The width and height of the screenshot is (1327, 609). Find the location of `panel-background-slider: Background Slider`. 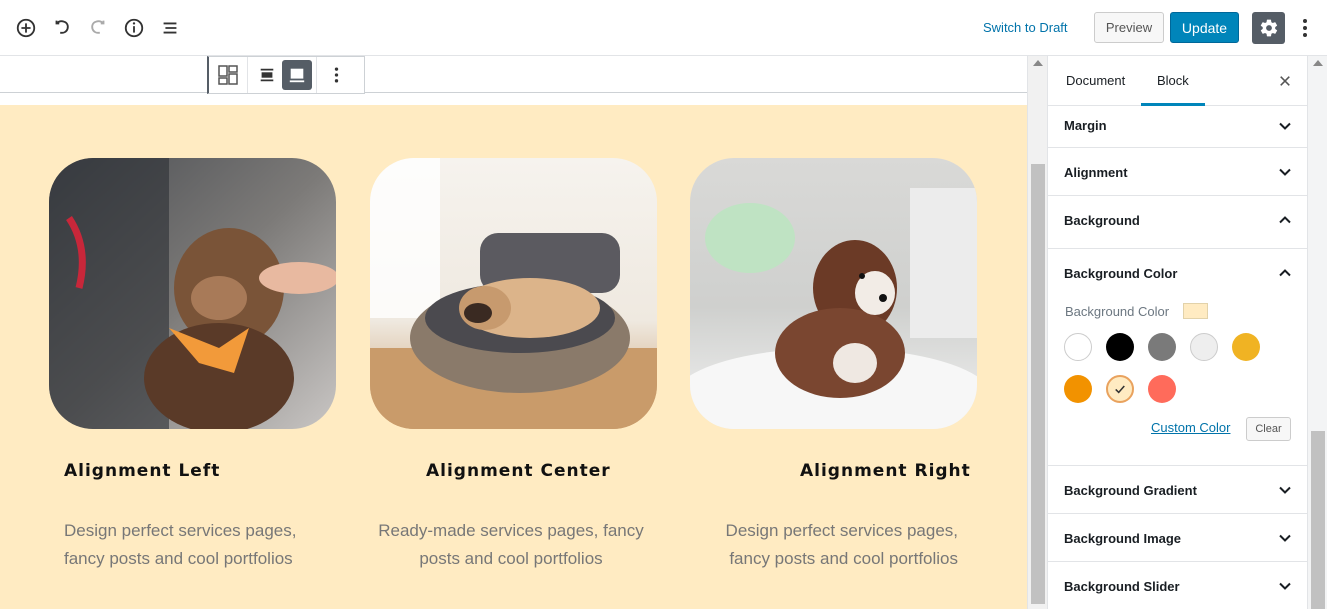

panel-background-slider: Background Slider is located at coordinates (1177, 585).